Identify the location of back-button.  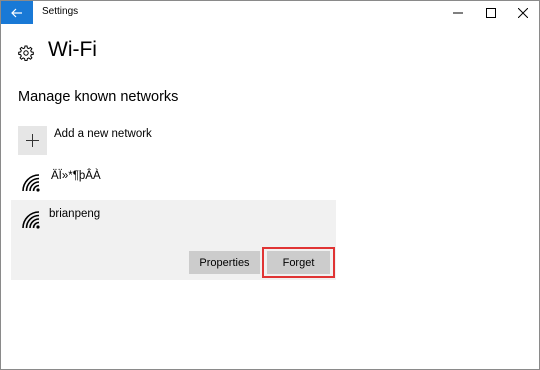
(17, 12).